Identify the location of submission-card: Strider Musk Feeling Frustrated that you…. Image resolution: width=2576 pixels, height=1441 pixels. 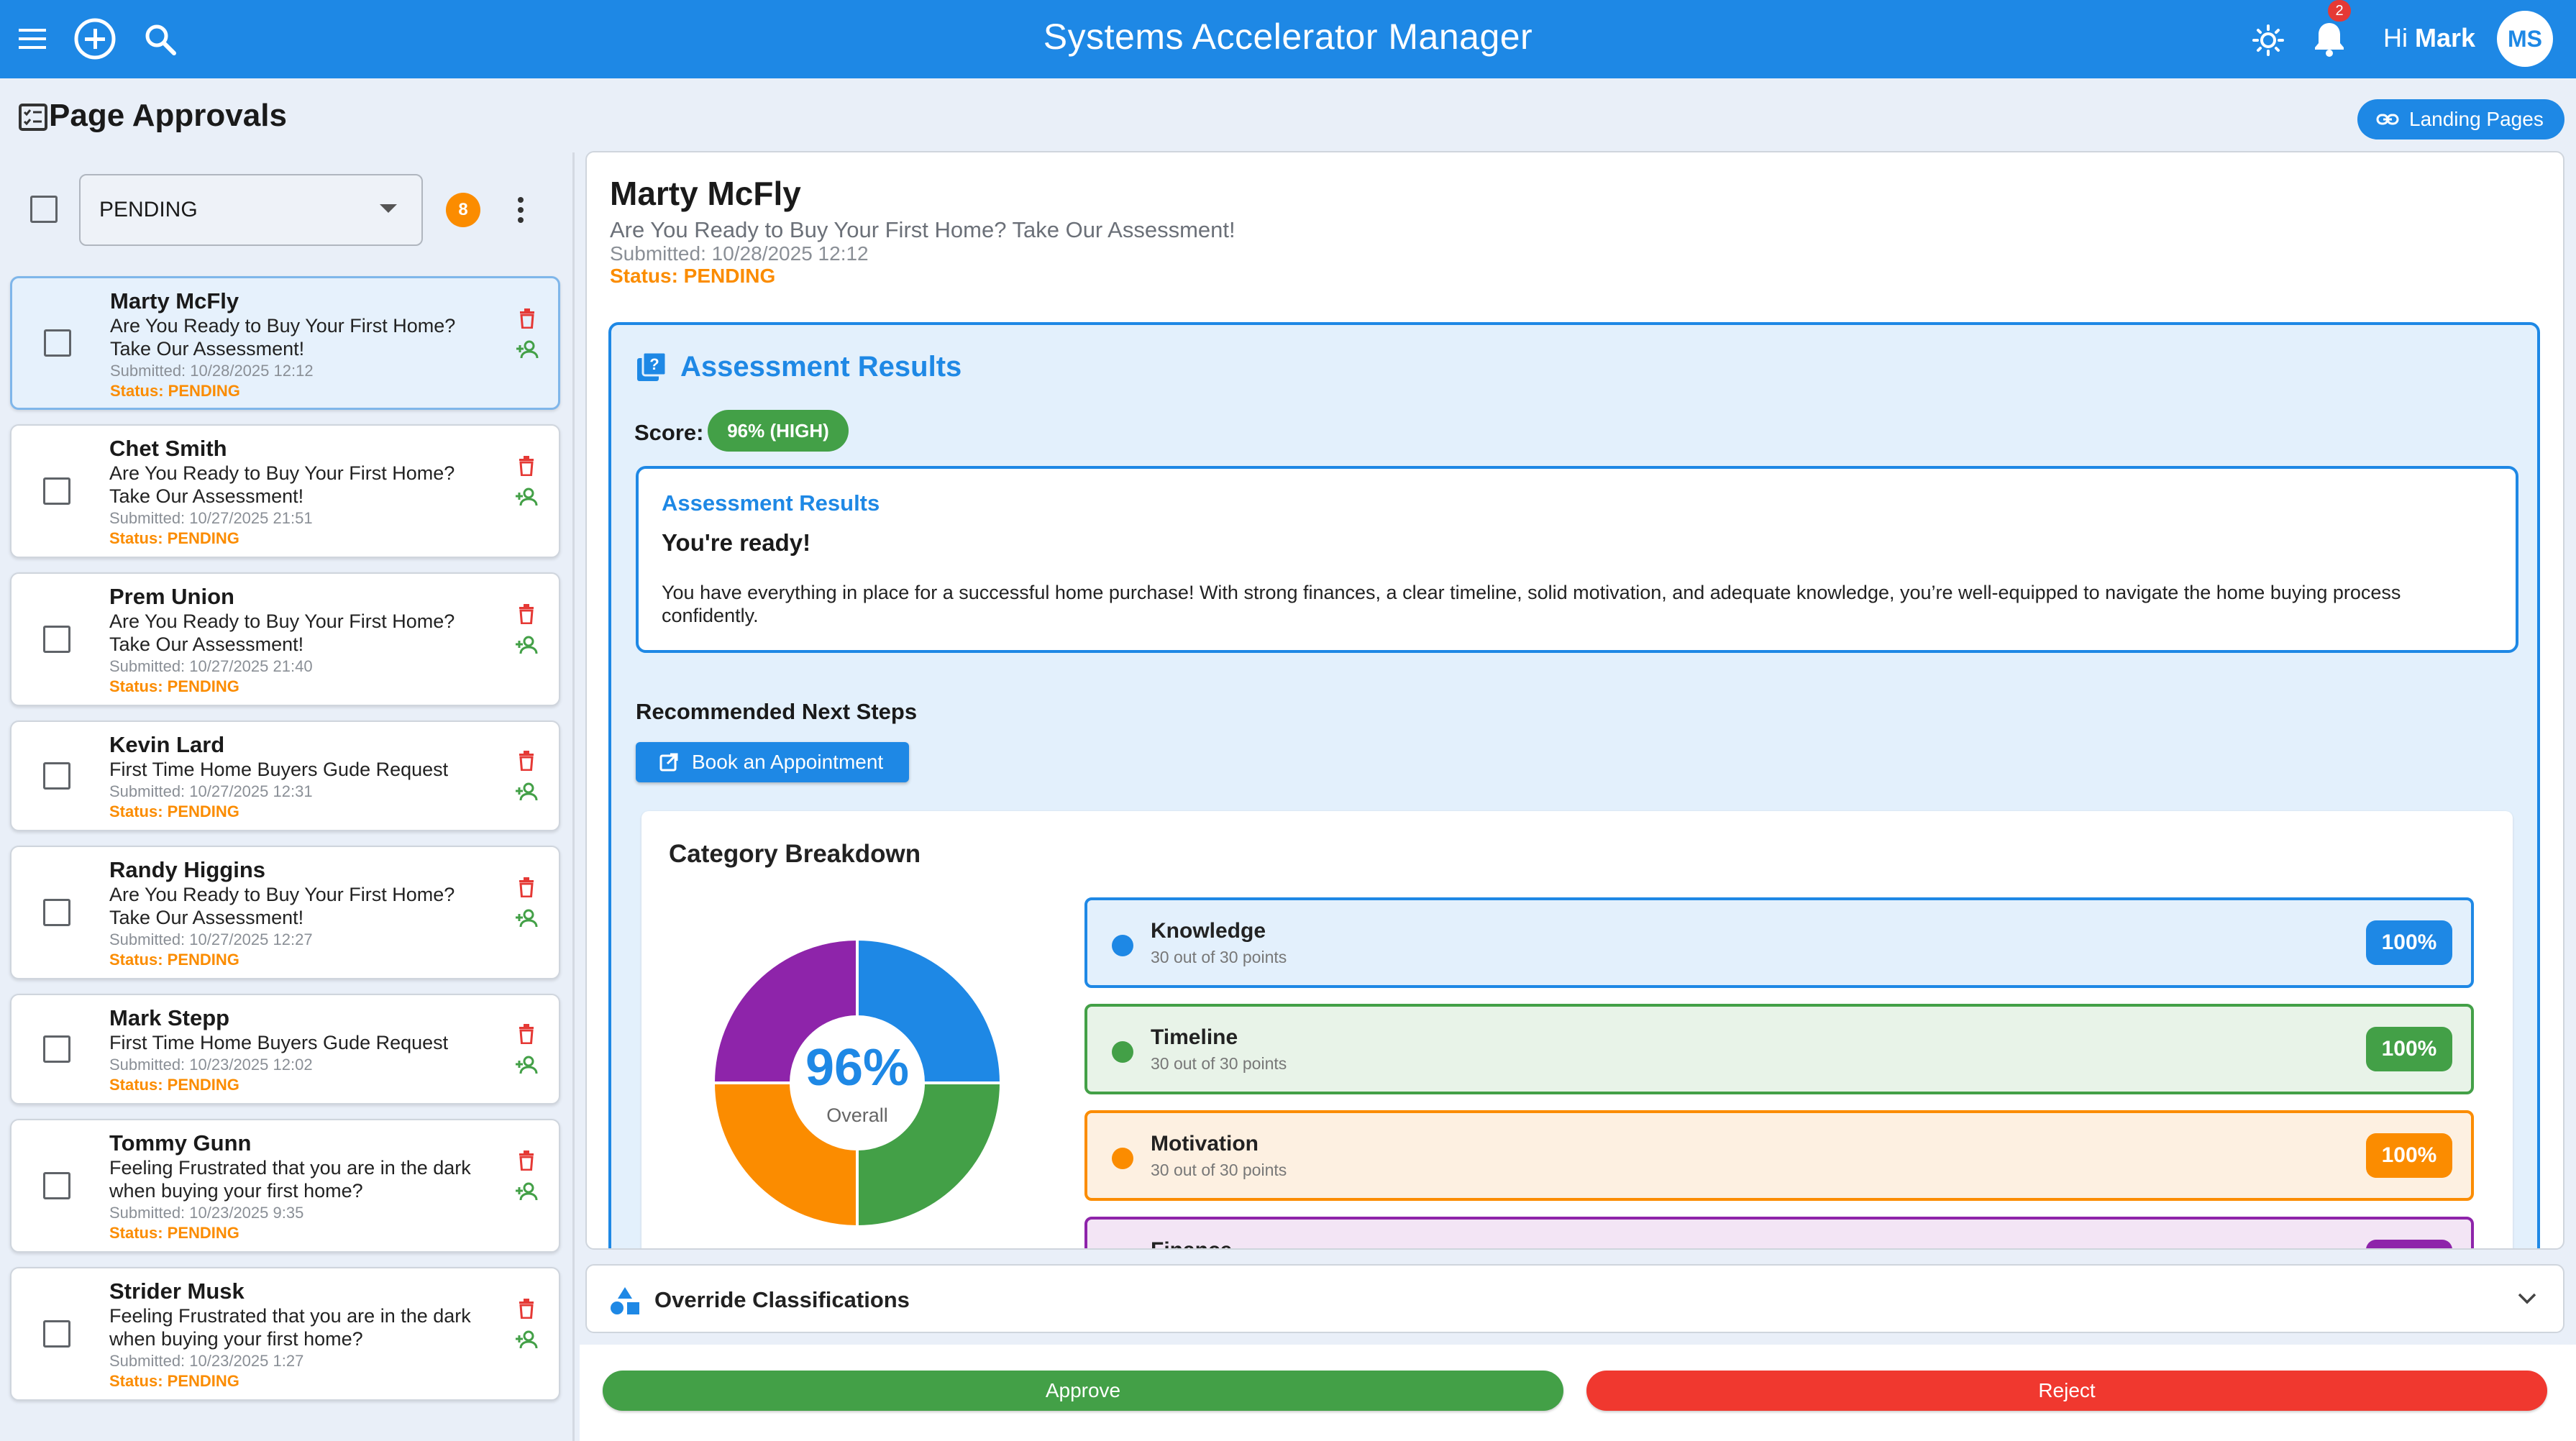
(285, 1334).